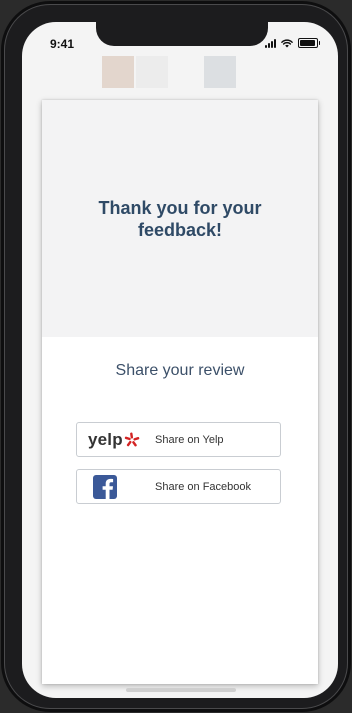  I want to click on status-time: 9:41, so click(62, 44).